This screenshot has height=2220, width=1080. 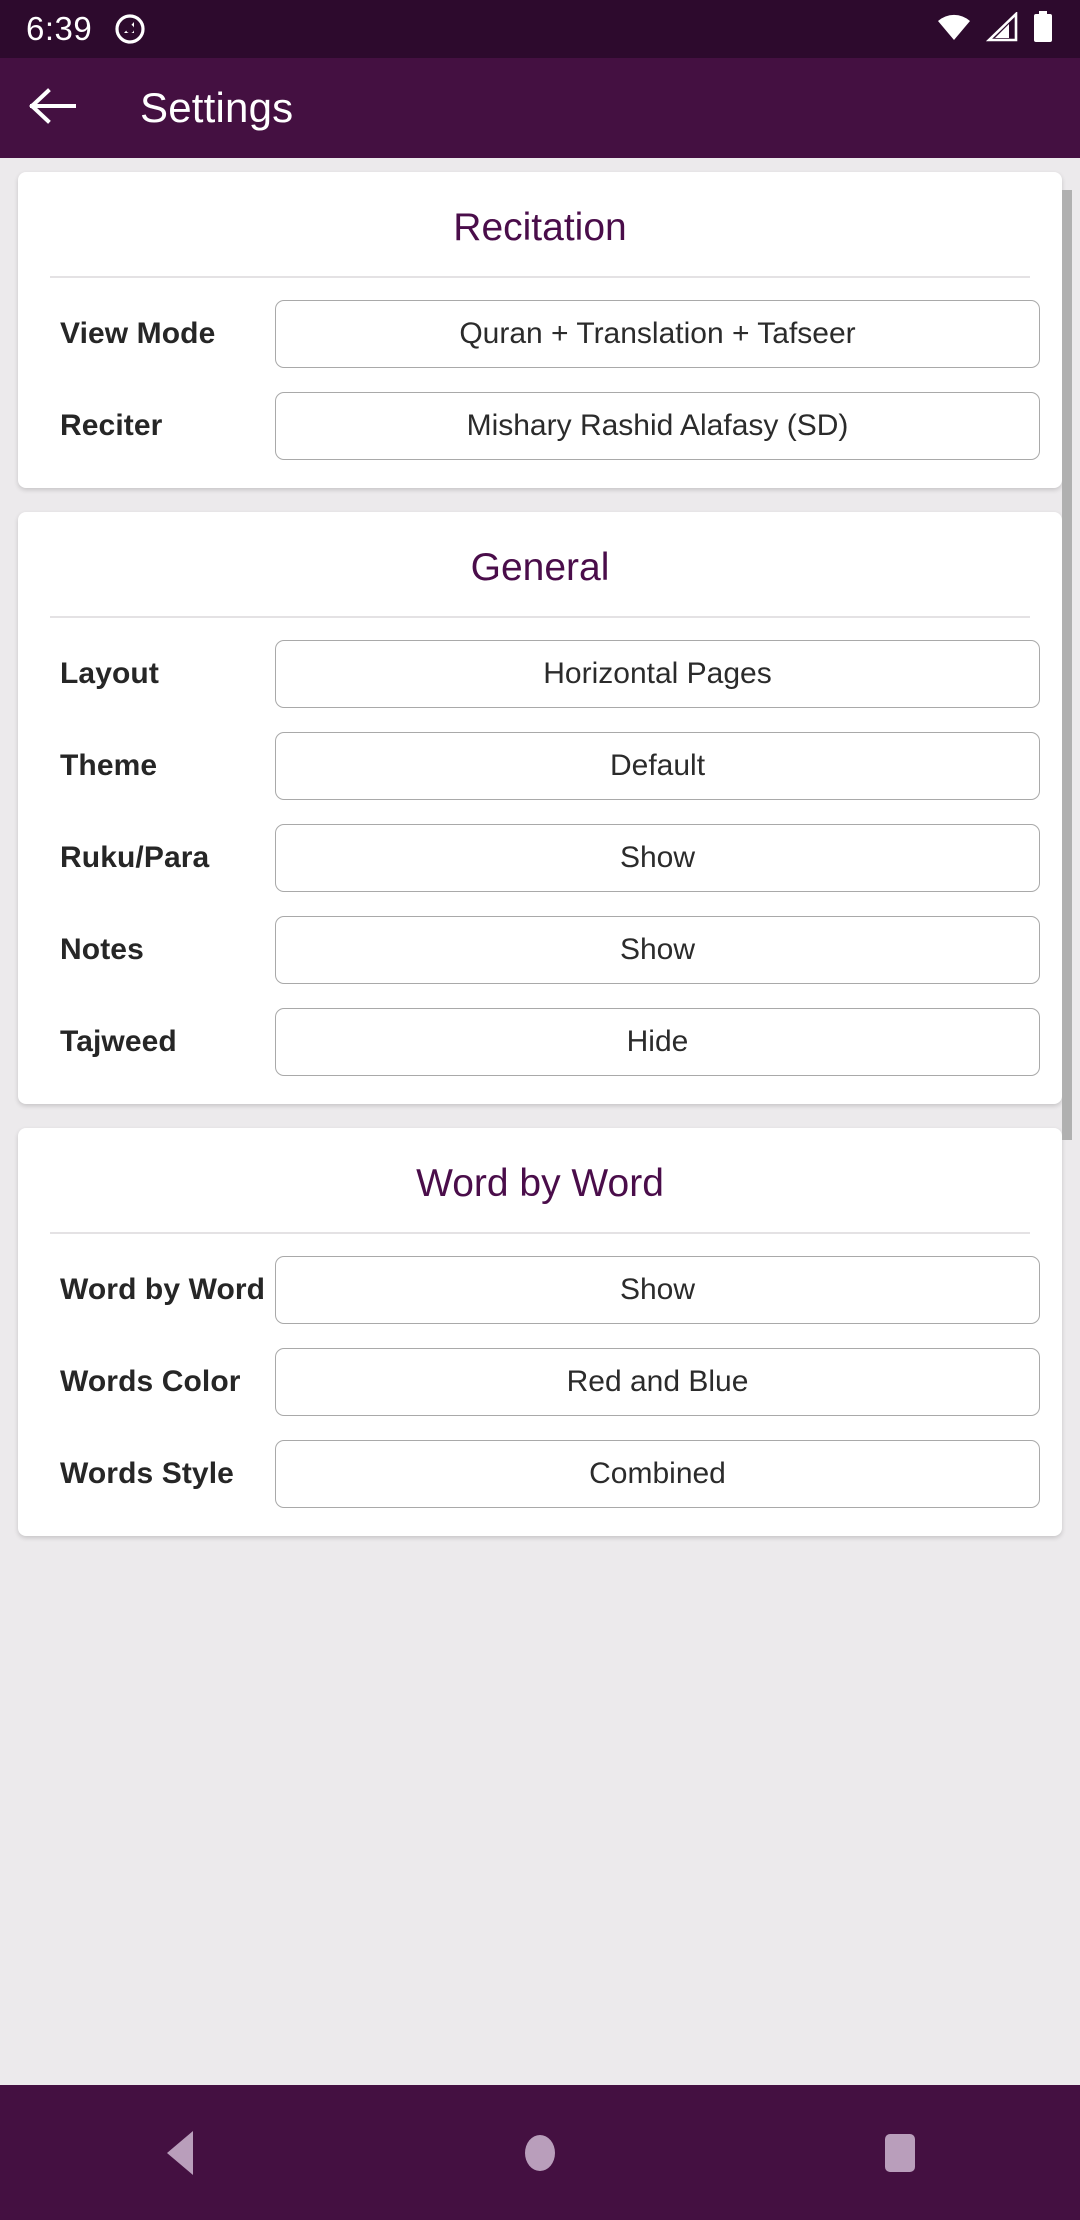 I want to click on setting-label: Words Color, so click(x=150, y=1381).